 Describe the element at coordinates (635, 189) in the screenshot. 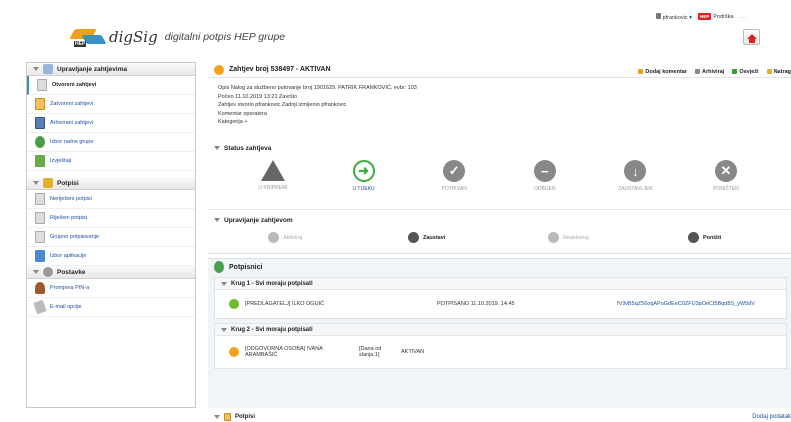

I see `step-label: ZAUSTAVLJEN` at that location.